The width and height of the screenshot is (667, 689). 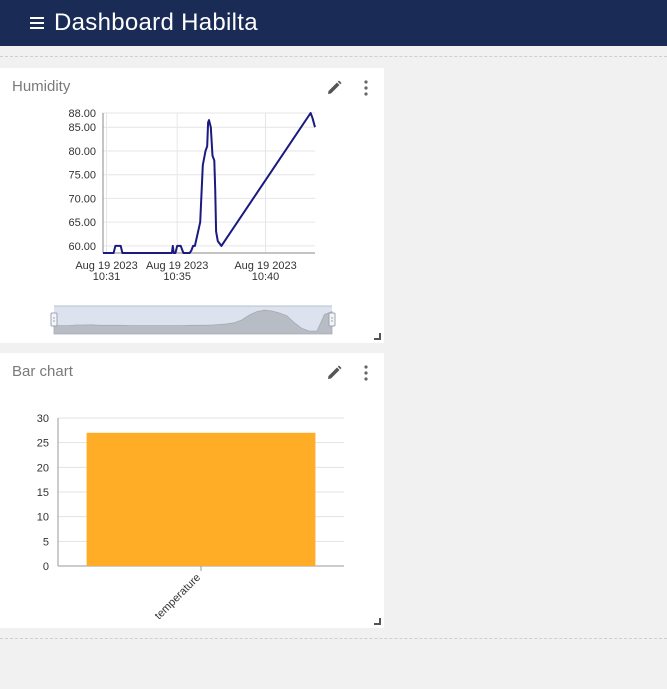 What do you see at coordinates (82, 199) in the screenshot?
I see `y-tick-label: 70.00` at bounding box center [82, 199].